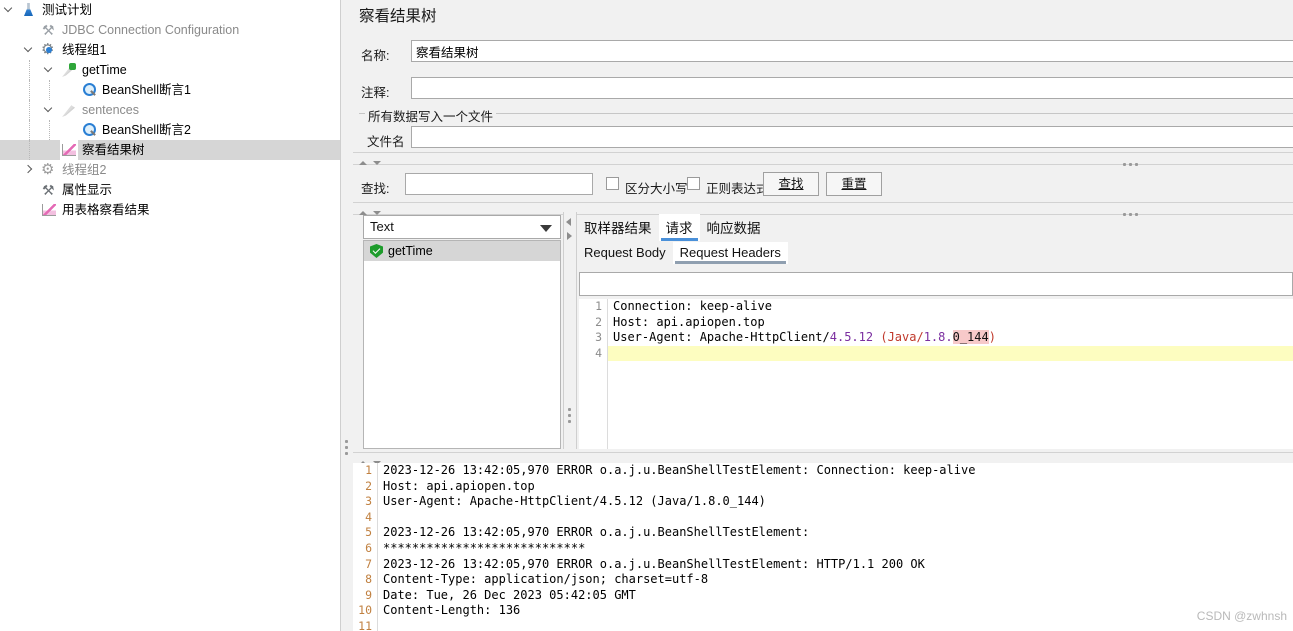 The height and width of the screenshot is (631, 1293). I want to click on group-border, so click(826, 113).